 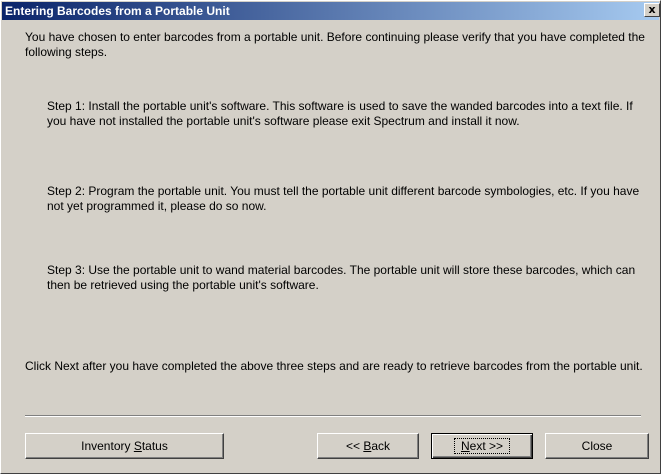 I want to click on inventory-status-button: Inventory Status, so click(x=124, y=446).